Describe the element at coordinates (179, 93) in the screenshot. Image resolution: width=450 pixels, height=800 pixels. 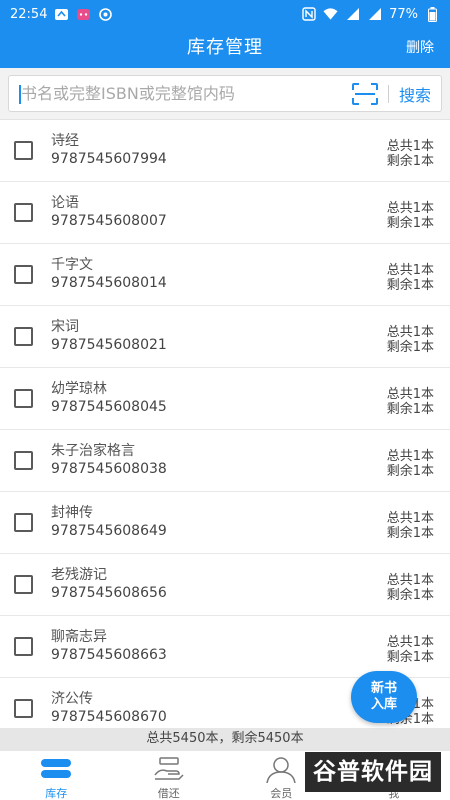
I see `search-input` at that location.